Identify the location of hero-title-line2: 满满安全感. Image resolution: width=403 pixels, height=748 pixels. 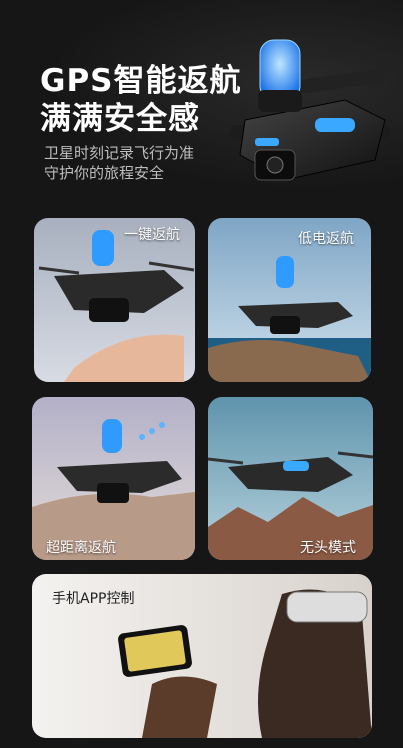
(120, 119).